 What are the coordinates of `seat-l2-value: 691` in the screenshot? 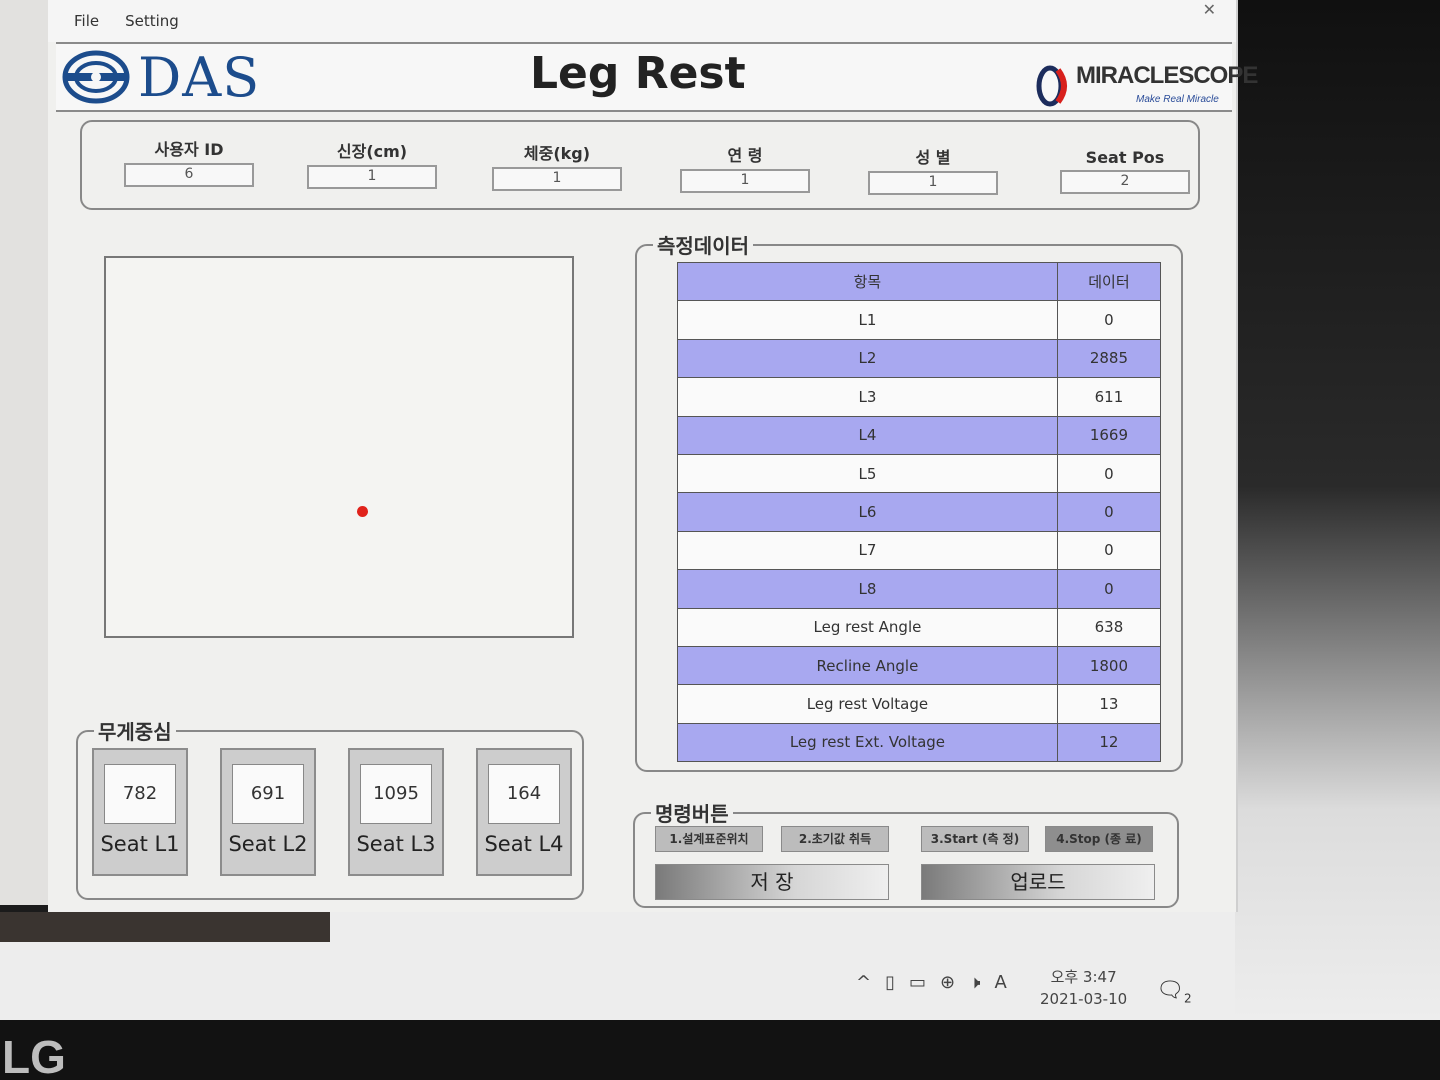 It's located at (268, 794).